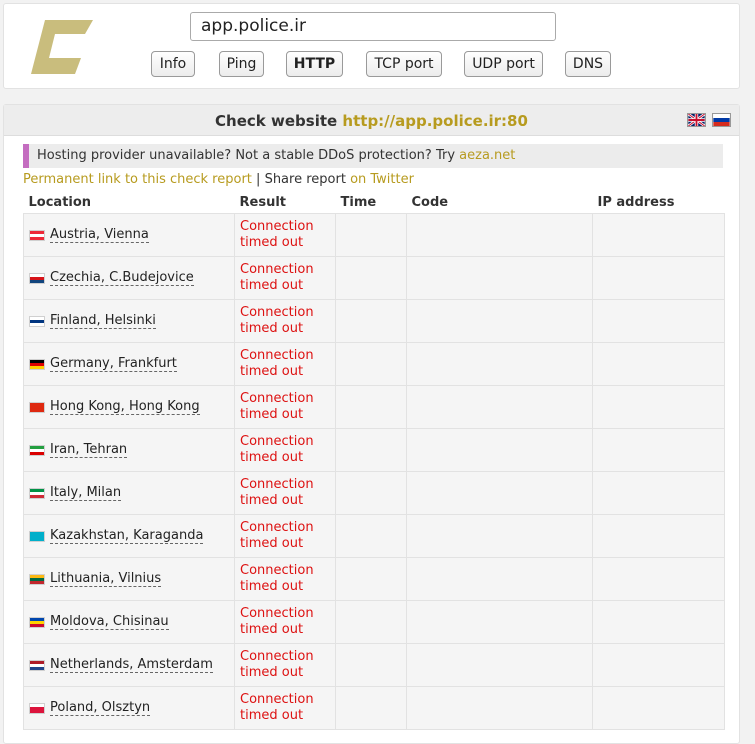 This screenshot has height=744, width=755. I want to click on location-link: Netherlands, Amsterdam, so click(131, 665).